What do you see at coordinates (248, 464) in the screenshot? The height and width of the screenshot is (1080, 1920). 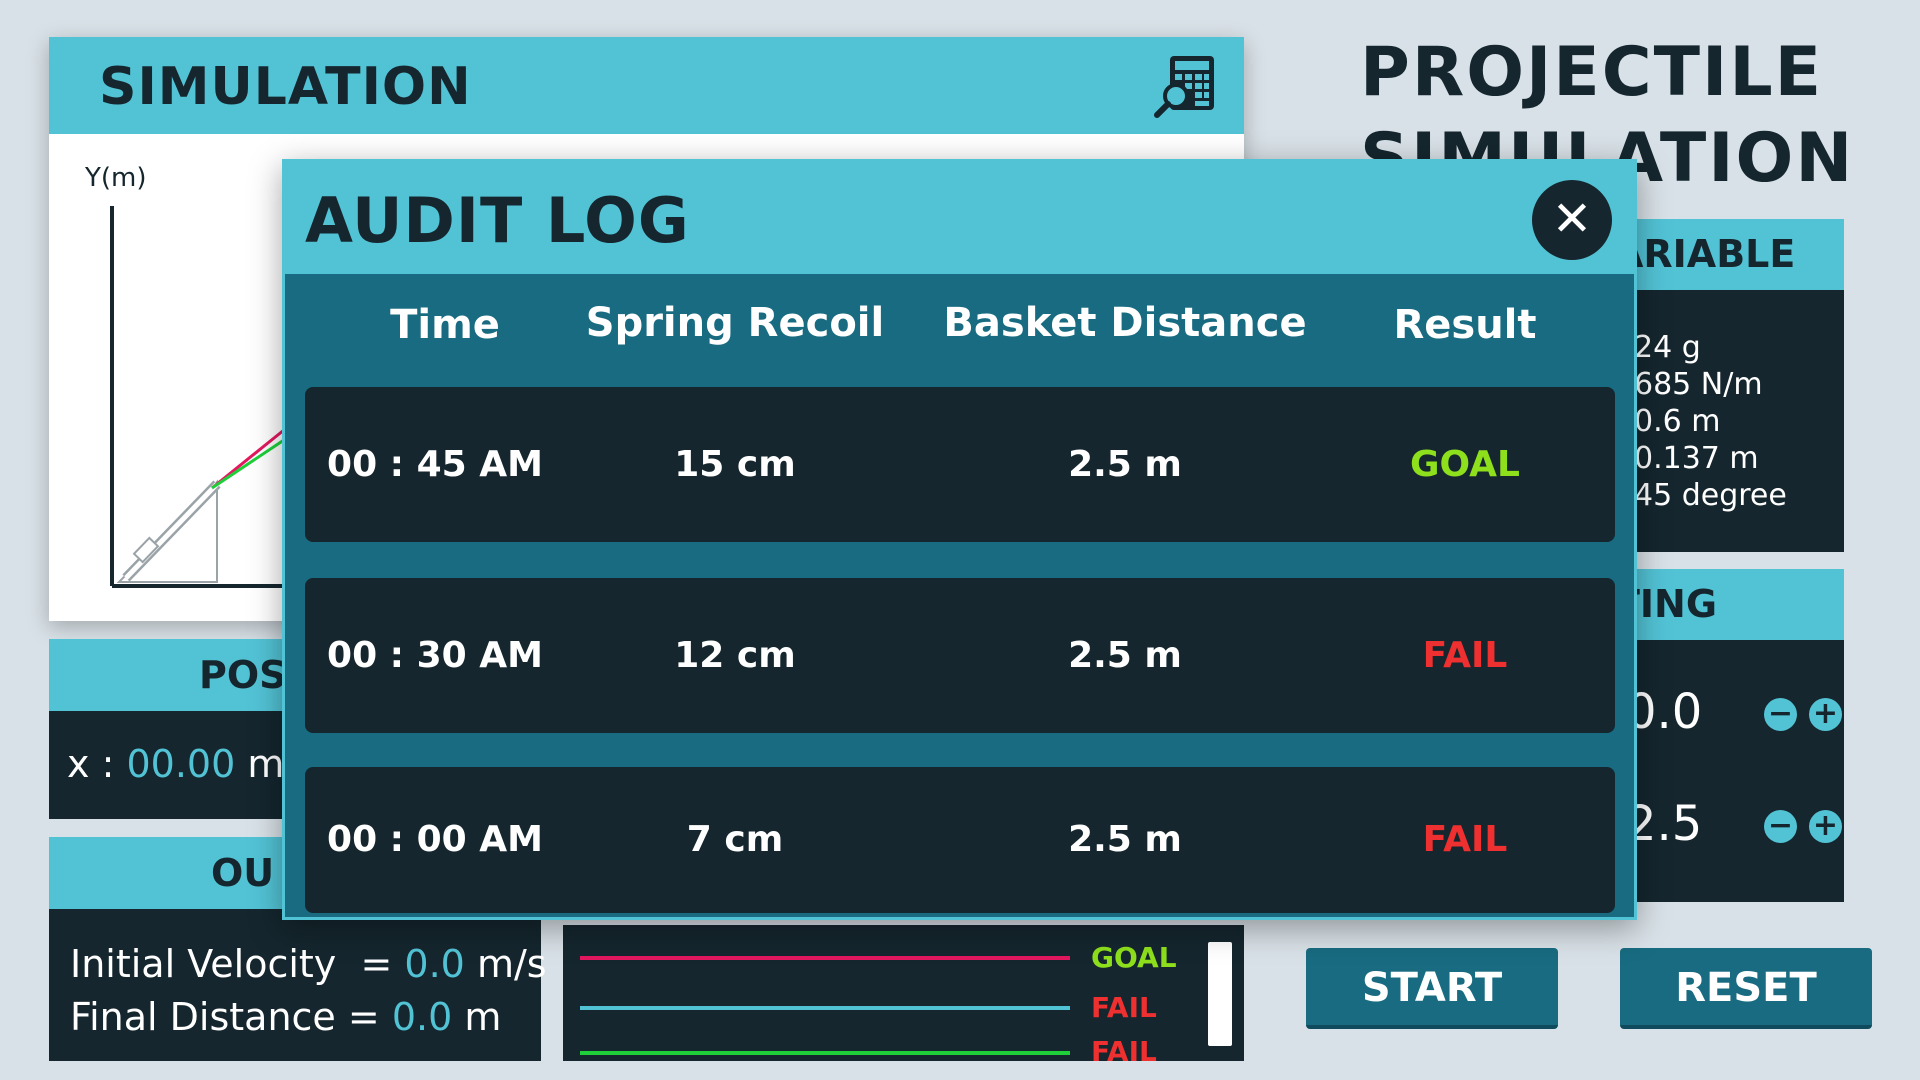 I see `trajectory-fail` at bounding box center [248, 464].